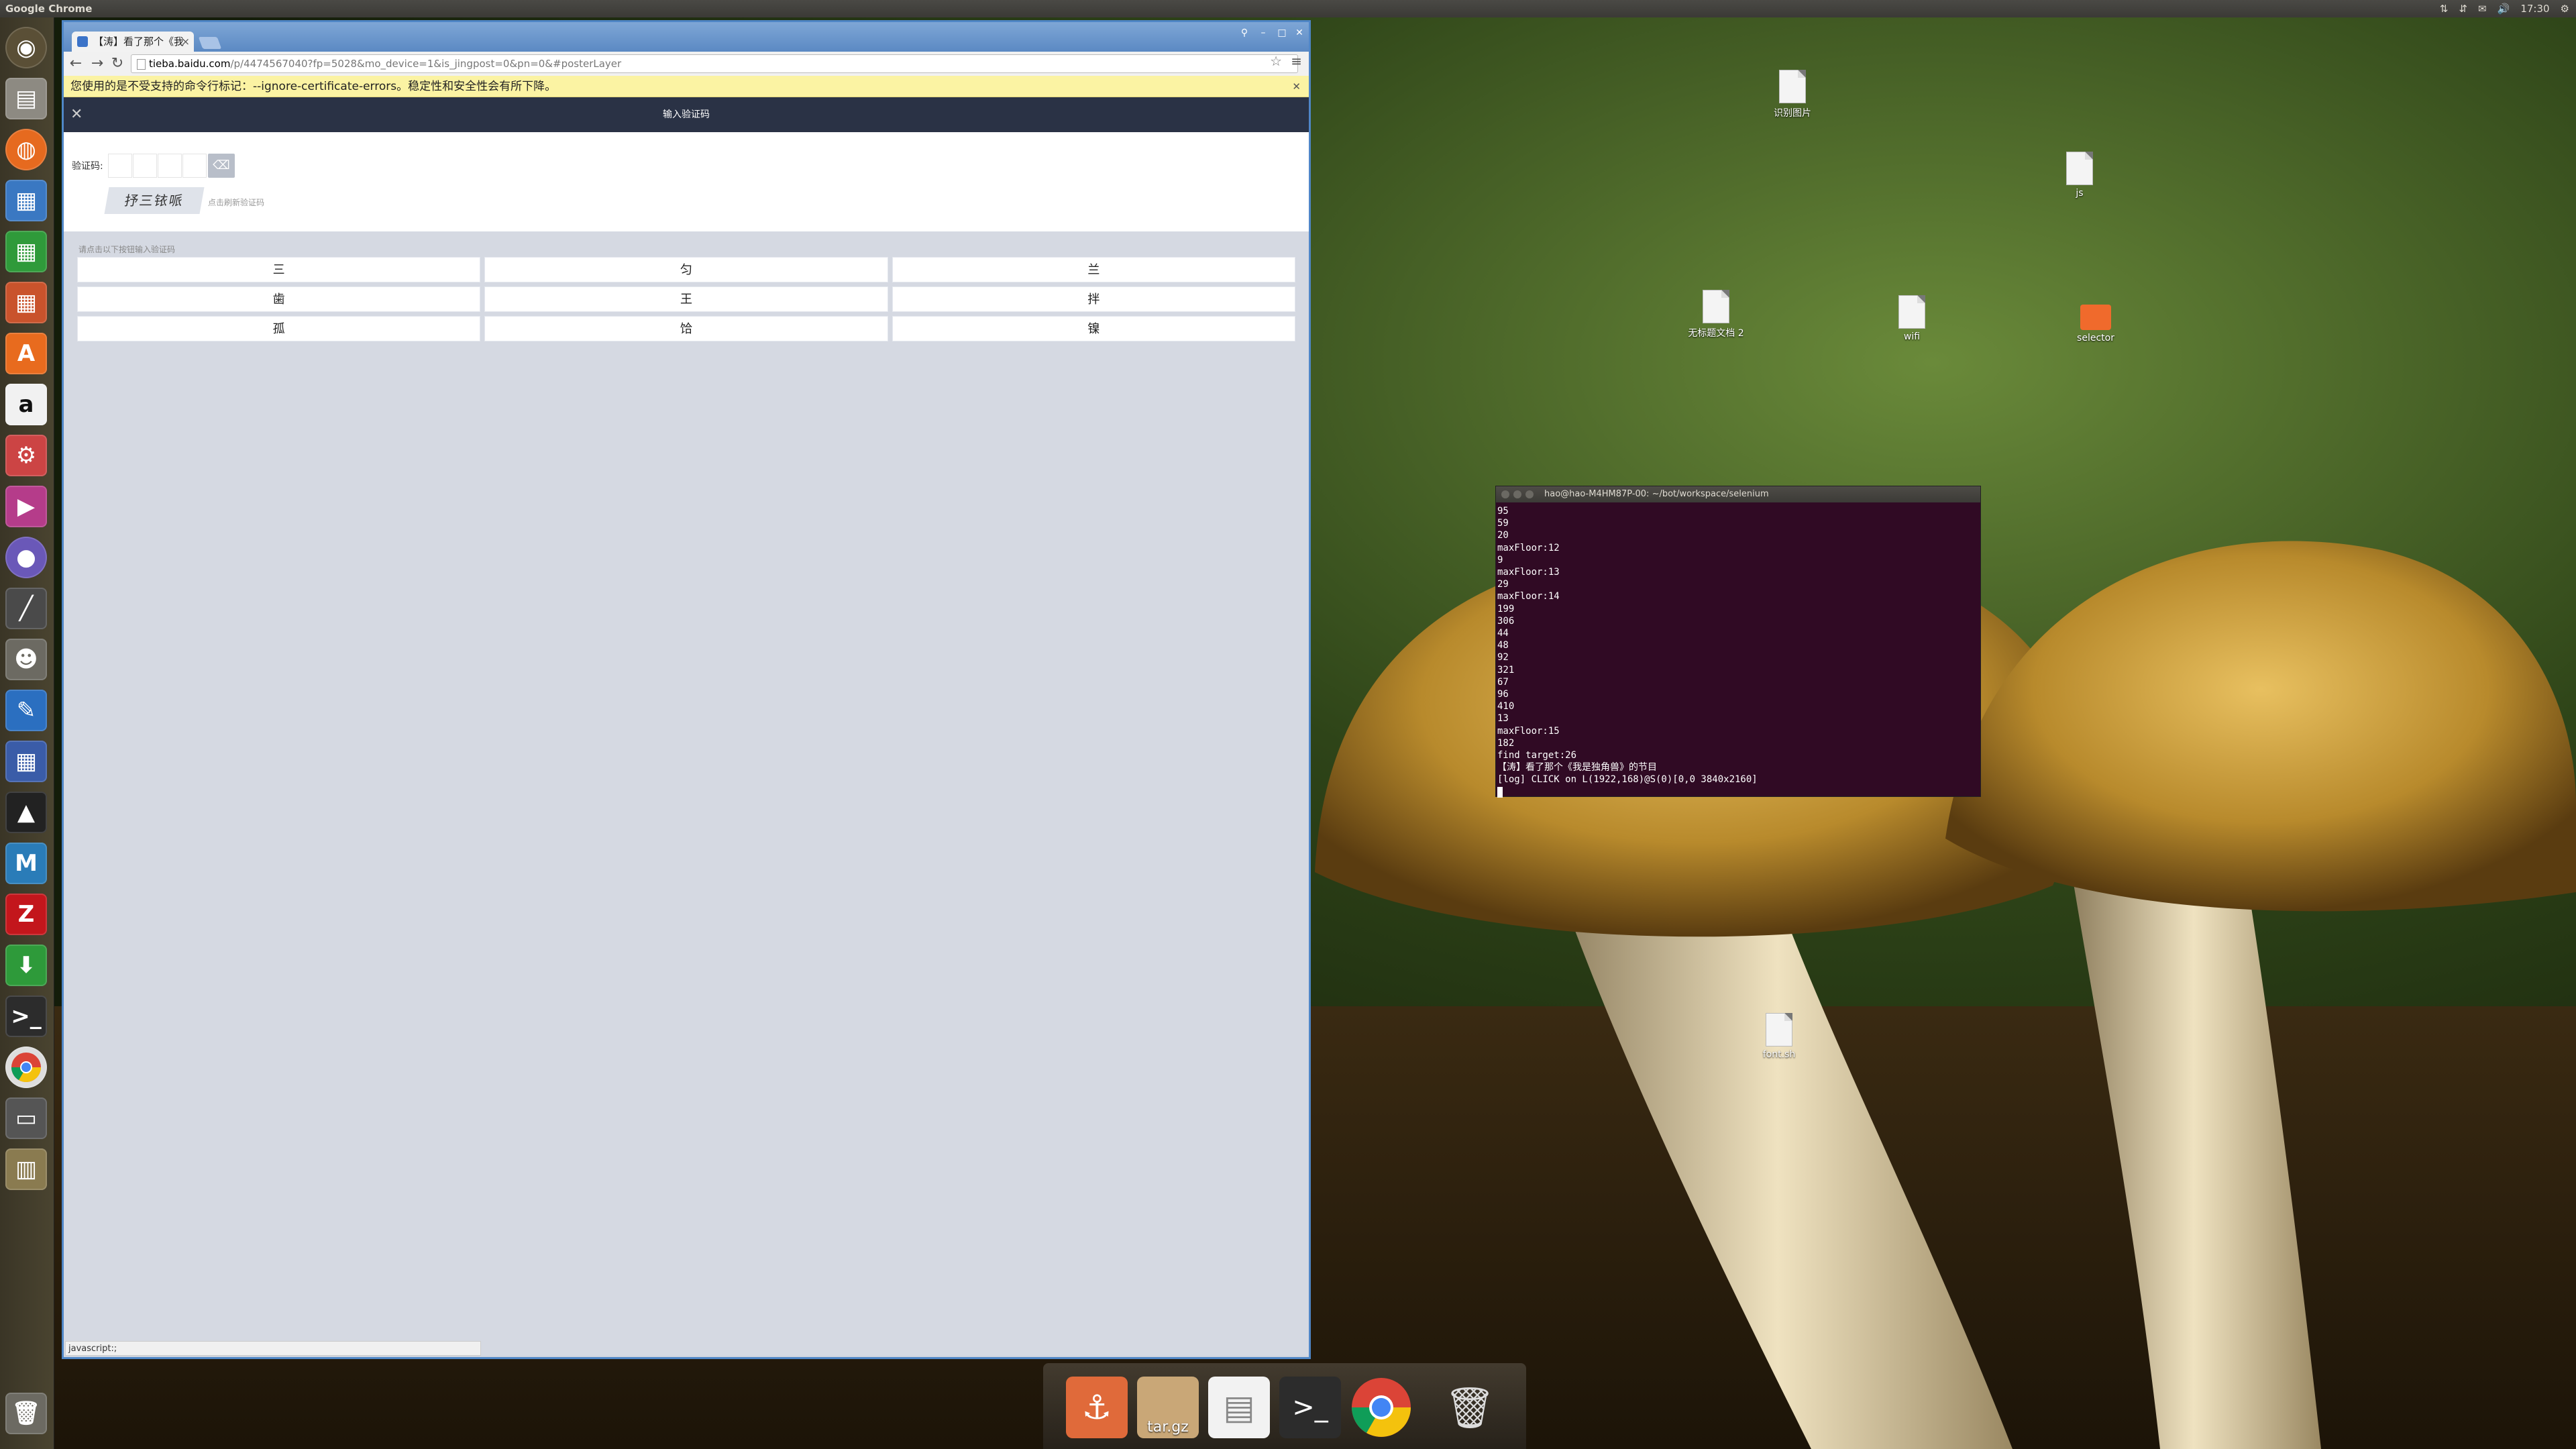 This screenshot has height=1449, width=2576. Describe the element at coordinates (26, 812) in the screenshot. I see `inkscape-alt-icon: ▲` at that location.